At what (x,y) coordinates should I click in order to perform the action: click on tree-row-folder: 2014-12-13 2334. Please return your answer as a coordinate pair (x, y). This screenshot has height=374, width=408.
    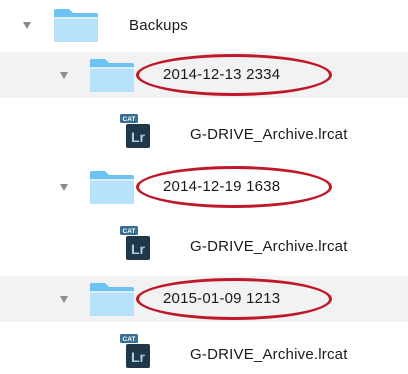
    Looking at the image, I should click on (204, 75).